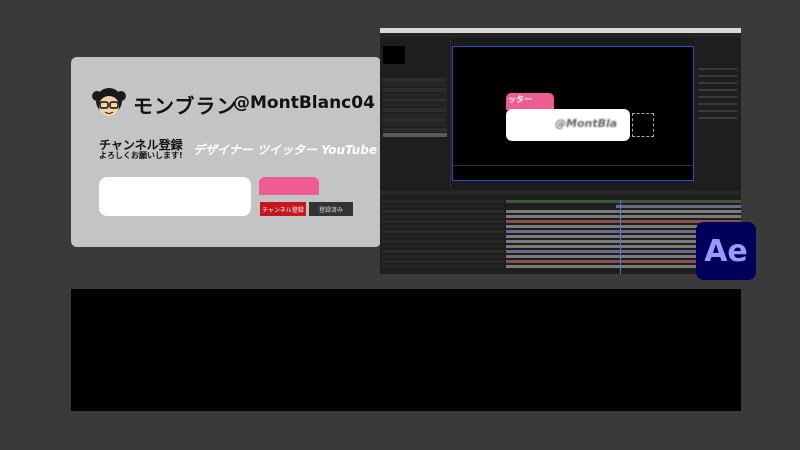  Describe the element at coordinates (175, 196) in the screenshot. I see `content-box` at that location.